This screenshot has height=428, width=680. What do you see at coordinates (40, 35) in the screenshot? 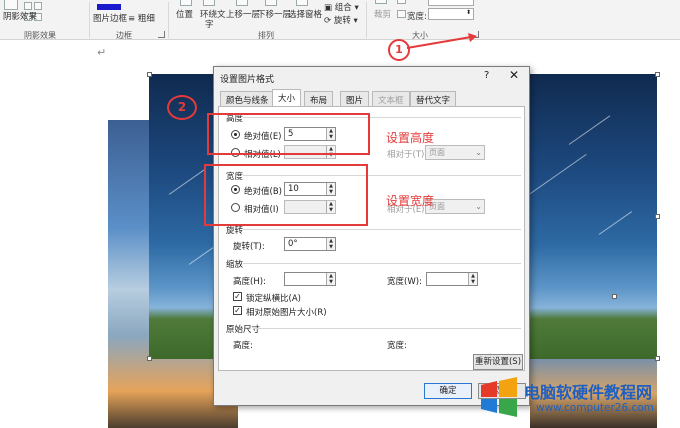
I see `group-label-shadow-effects: 阴影效果` at bounding box center [40, 35].